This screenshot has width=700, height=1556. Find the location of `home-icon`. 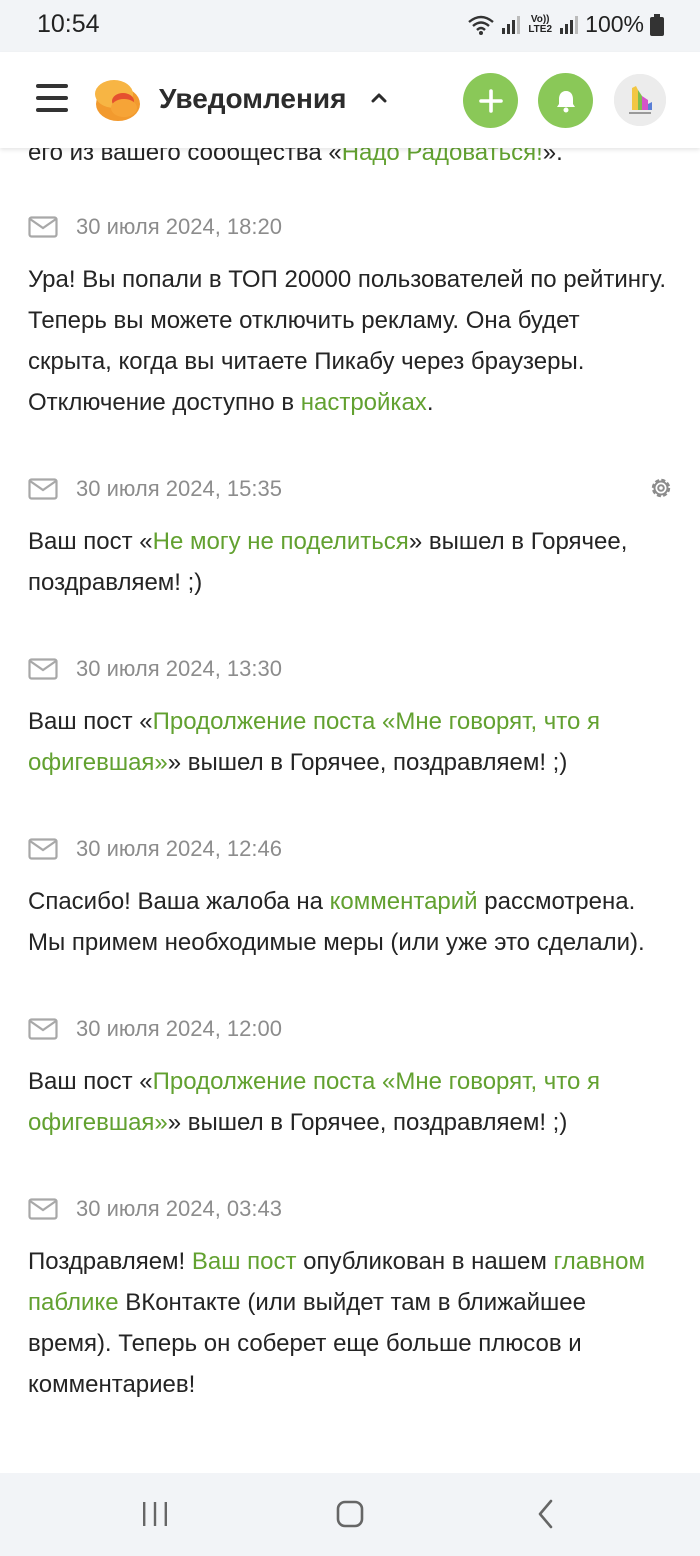

home-icon is located at coordinates (350, 1514).